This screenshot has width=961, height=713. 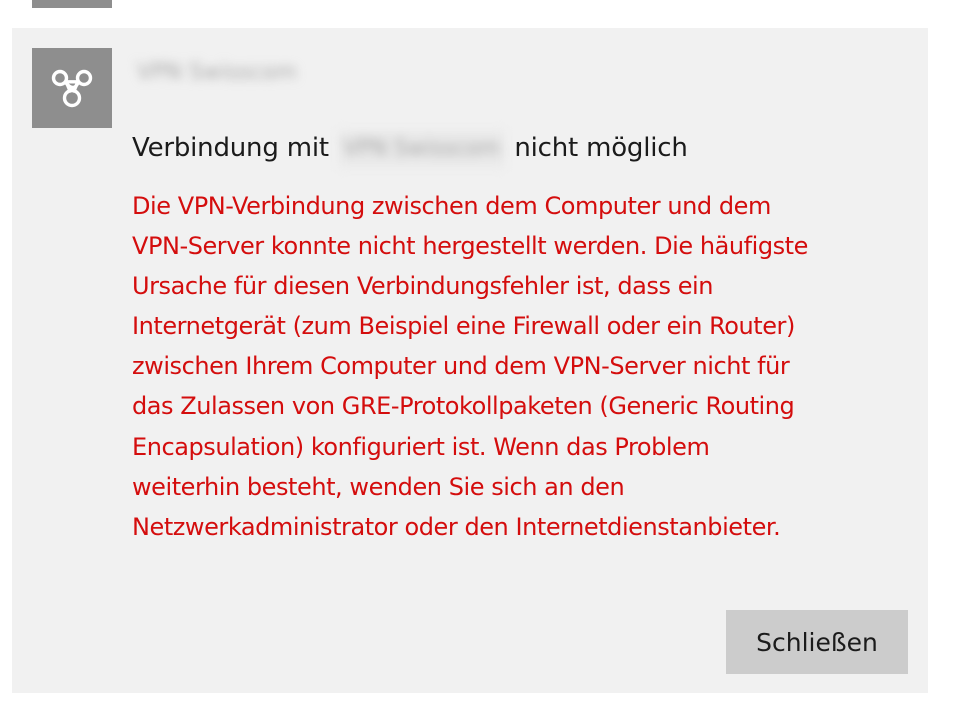 What do you see at coordinates (601, 148) in the screenshot?
I see `title-suffix: nicht möglich` at bounding box center [601, 148].